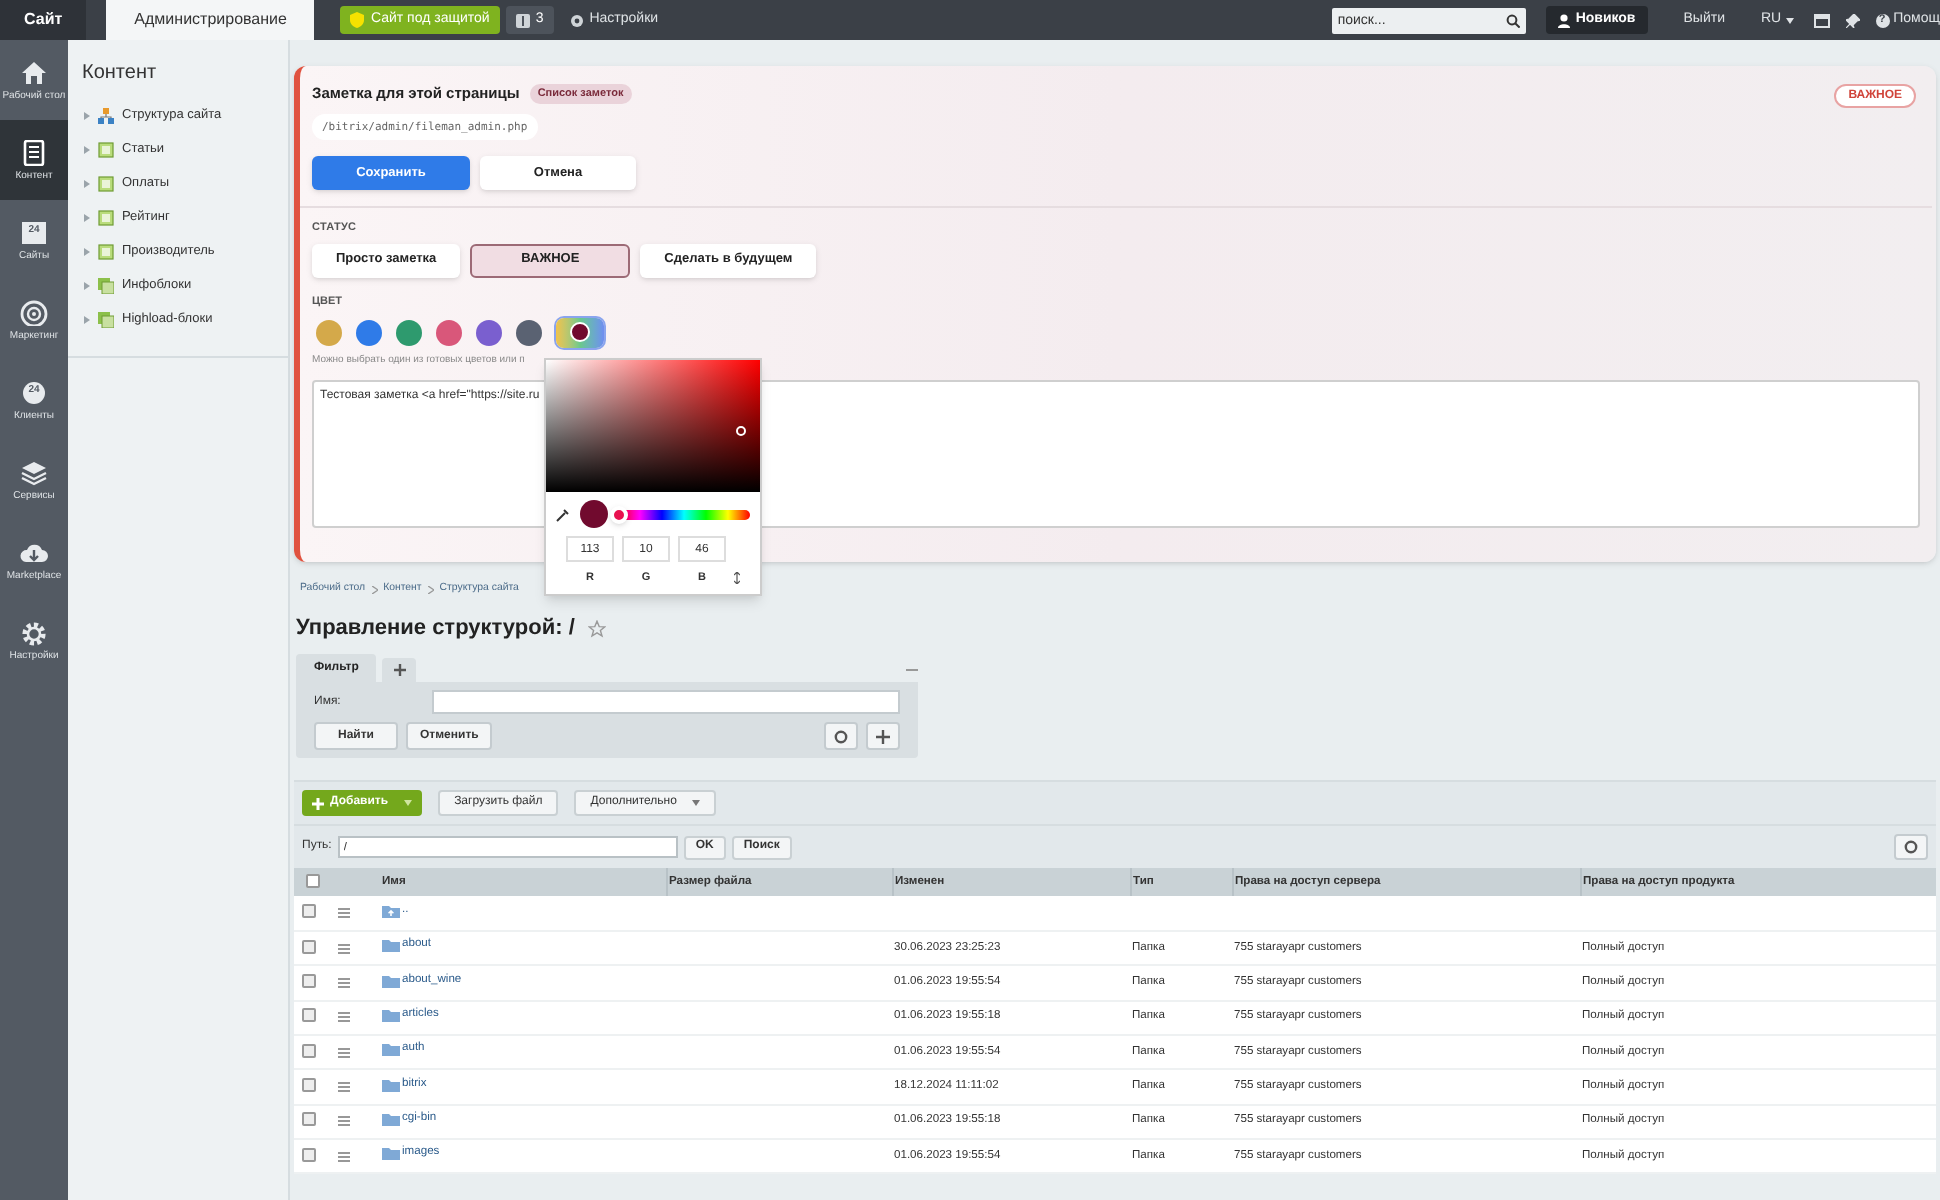  I want to click on name-input, so click(666, 702).